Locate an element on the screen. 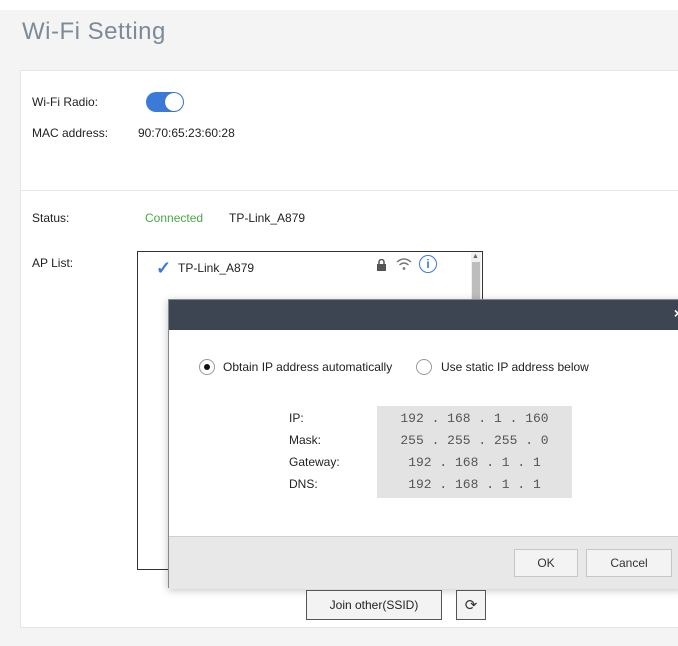 The image size is (678, 646). dialog-footer: OK Cancel is located at coordinates (423, 562).